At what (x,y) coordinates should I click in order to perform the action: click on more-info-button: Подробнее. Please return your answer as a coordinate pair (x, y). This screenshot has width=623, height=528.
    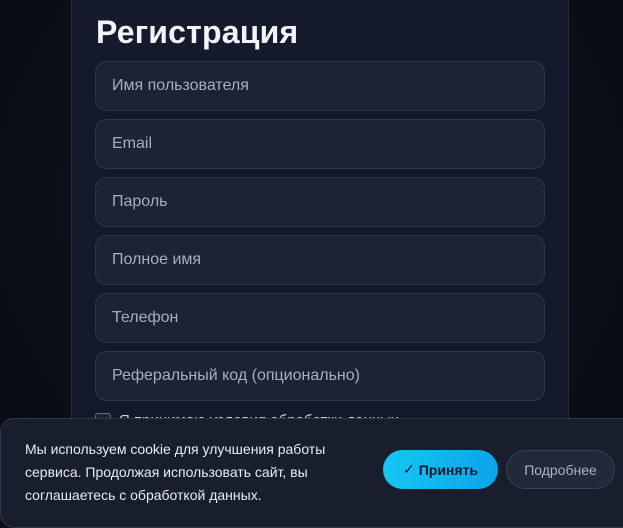
    Looking at the image, I should click on (560, 469).